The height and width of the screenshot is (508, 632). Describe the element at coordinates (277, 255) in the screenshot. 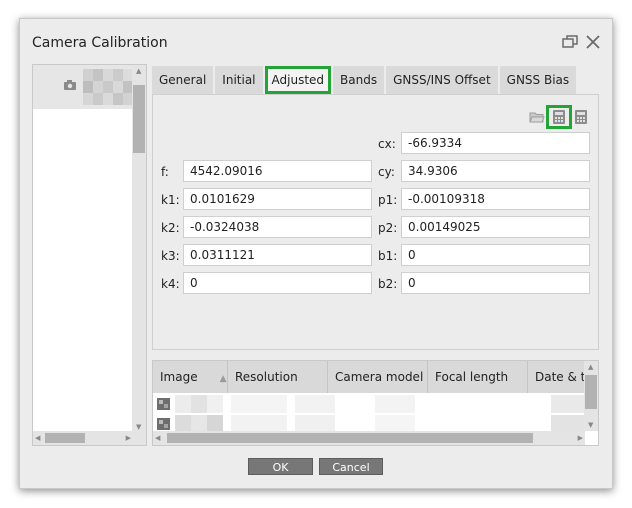

I see `k3-field: 0.0311121` at that location.